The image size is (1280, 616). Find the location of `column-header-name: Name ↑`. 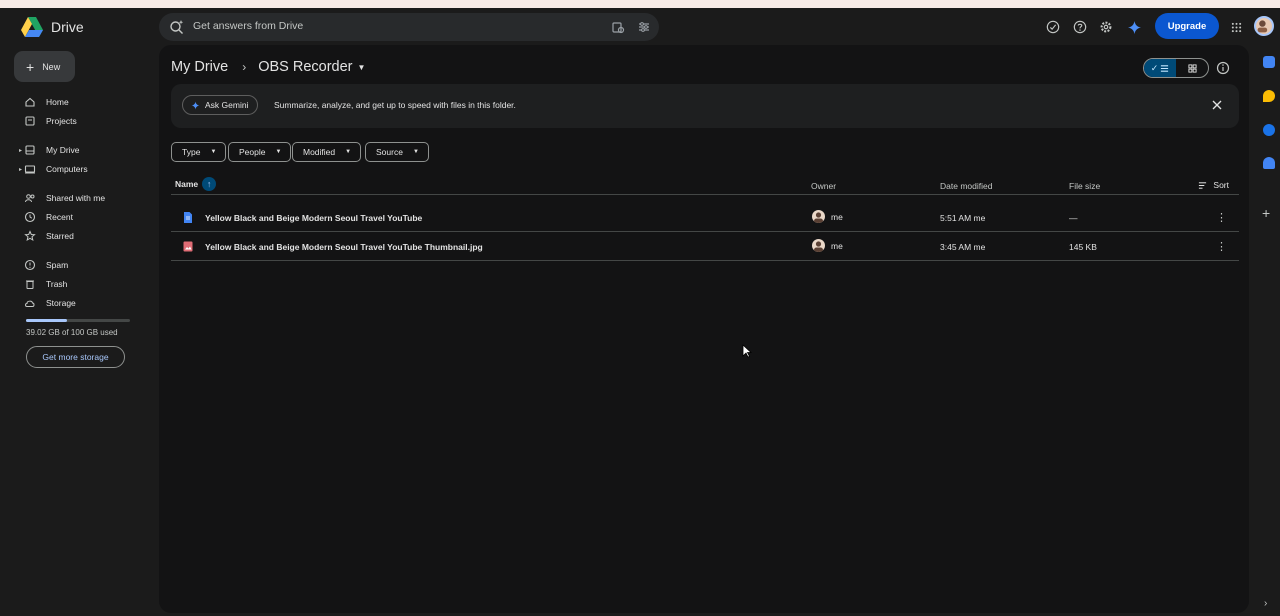

column-header-name: Name ↑ is located at coordinates (196, 184).